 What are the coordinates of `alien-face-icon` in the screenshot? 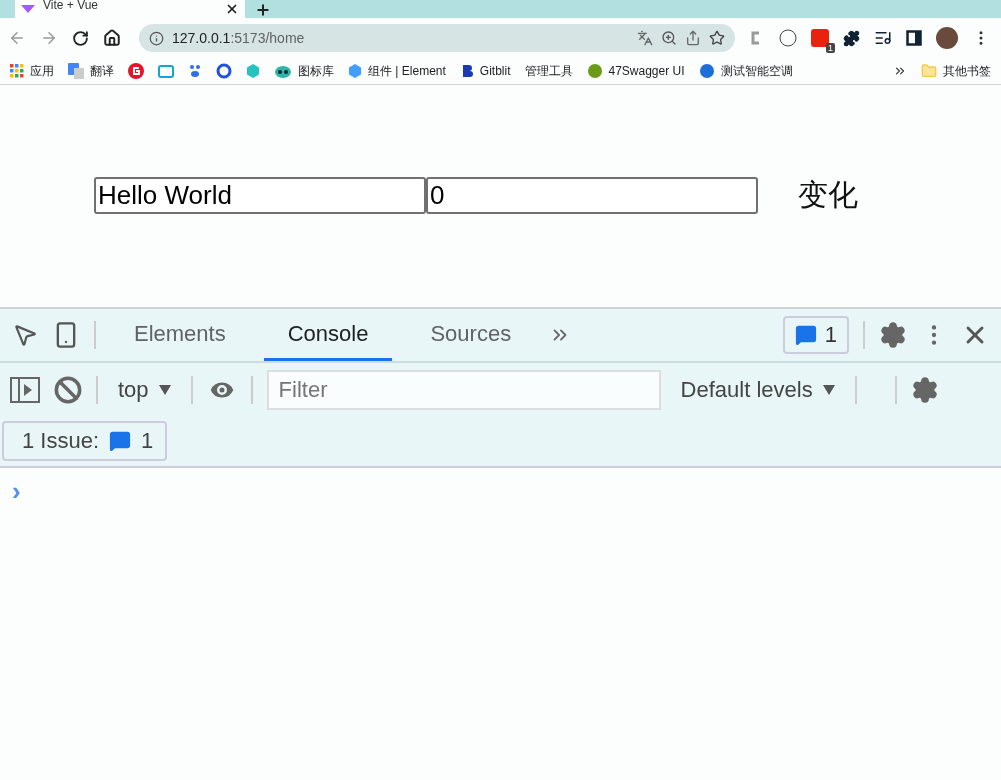 It's located at (283, 71).